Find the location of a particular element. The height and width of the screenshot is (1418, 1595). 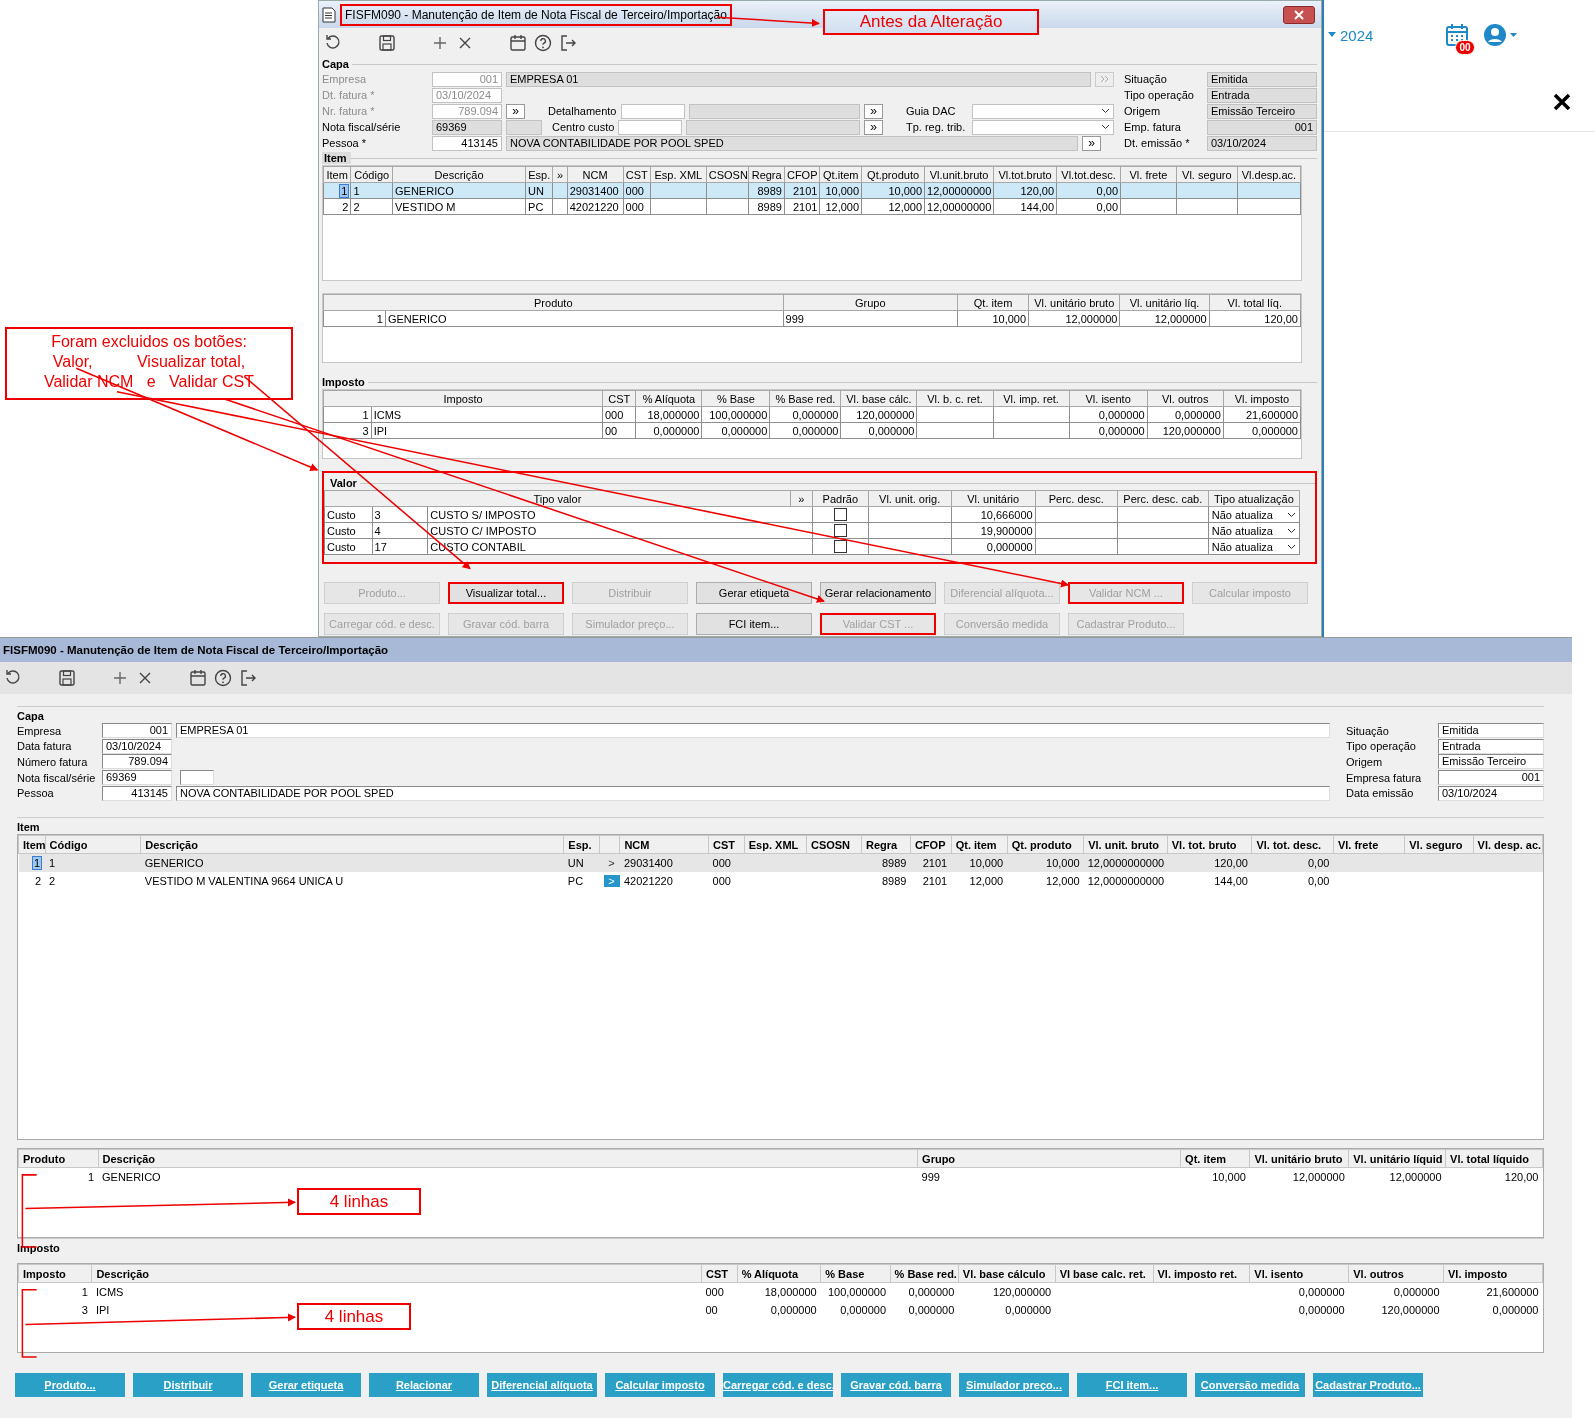

close-icon is located at coordinates (1562, 102).